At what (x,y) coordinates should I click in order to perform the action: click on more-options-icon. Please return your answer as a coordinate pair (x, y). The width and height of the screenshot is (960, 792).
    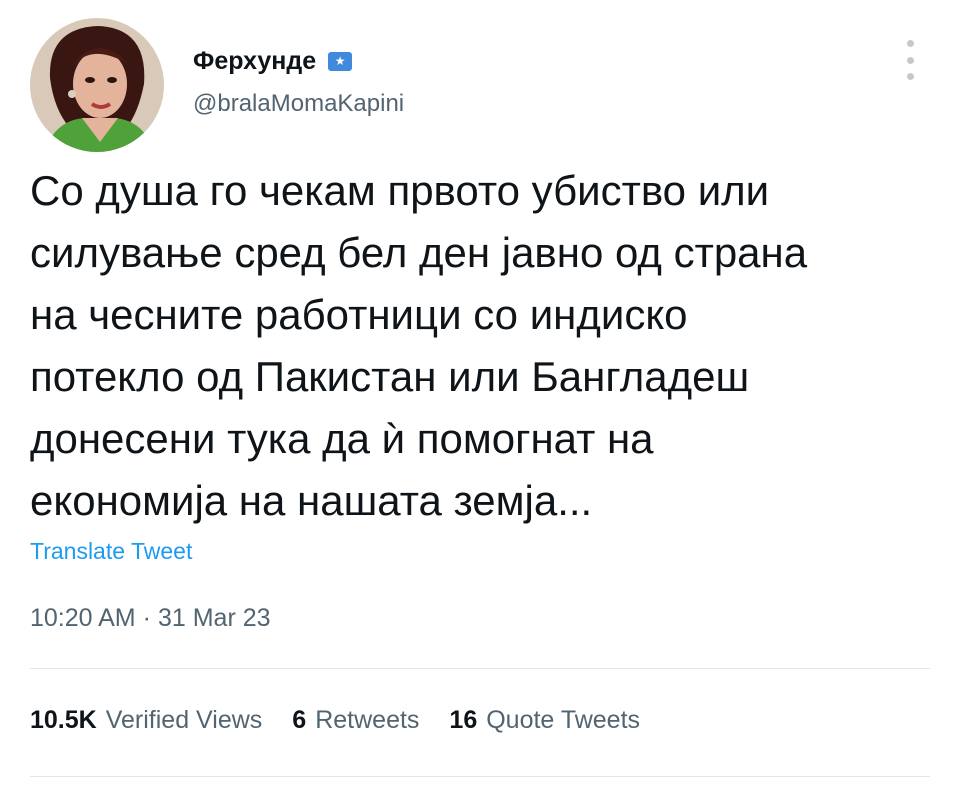
    Looking at the image, I should click on (910, 60).